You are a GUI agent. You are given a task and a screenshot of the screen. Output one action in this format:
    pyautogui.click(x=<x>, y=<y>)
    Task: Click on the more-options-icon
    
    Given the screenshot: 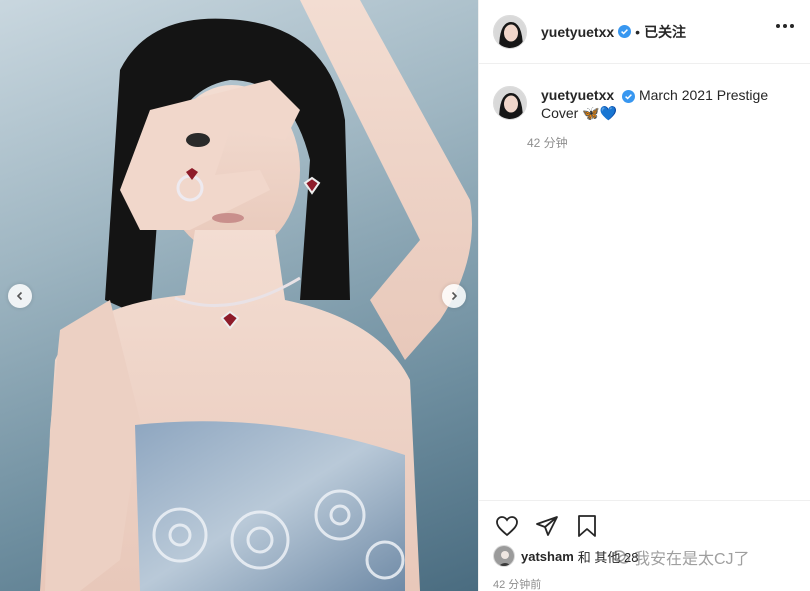 What is the action you would take?
    pyautogui.click(x=785, y=26)
    